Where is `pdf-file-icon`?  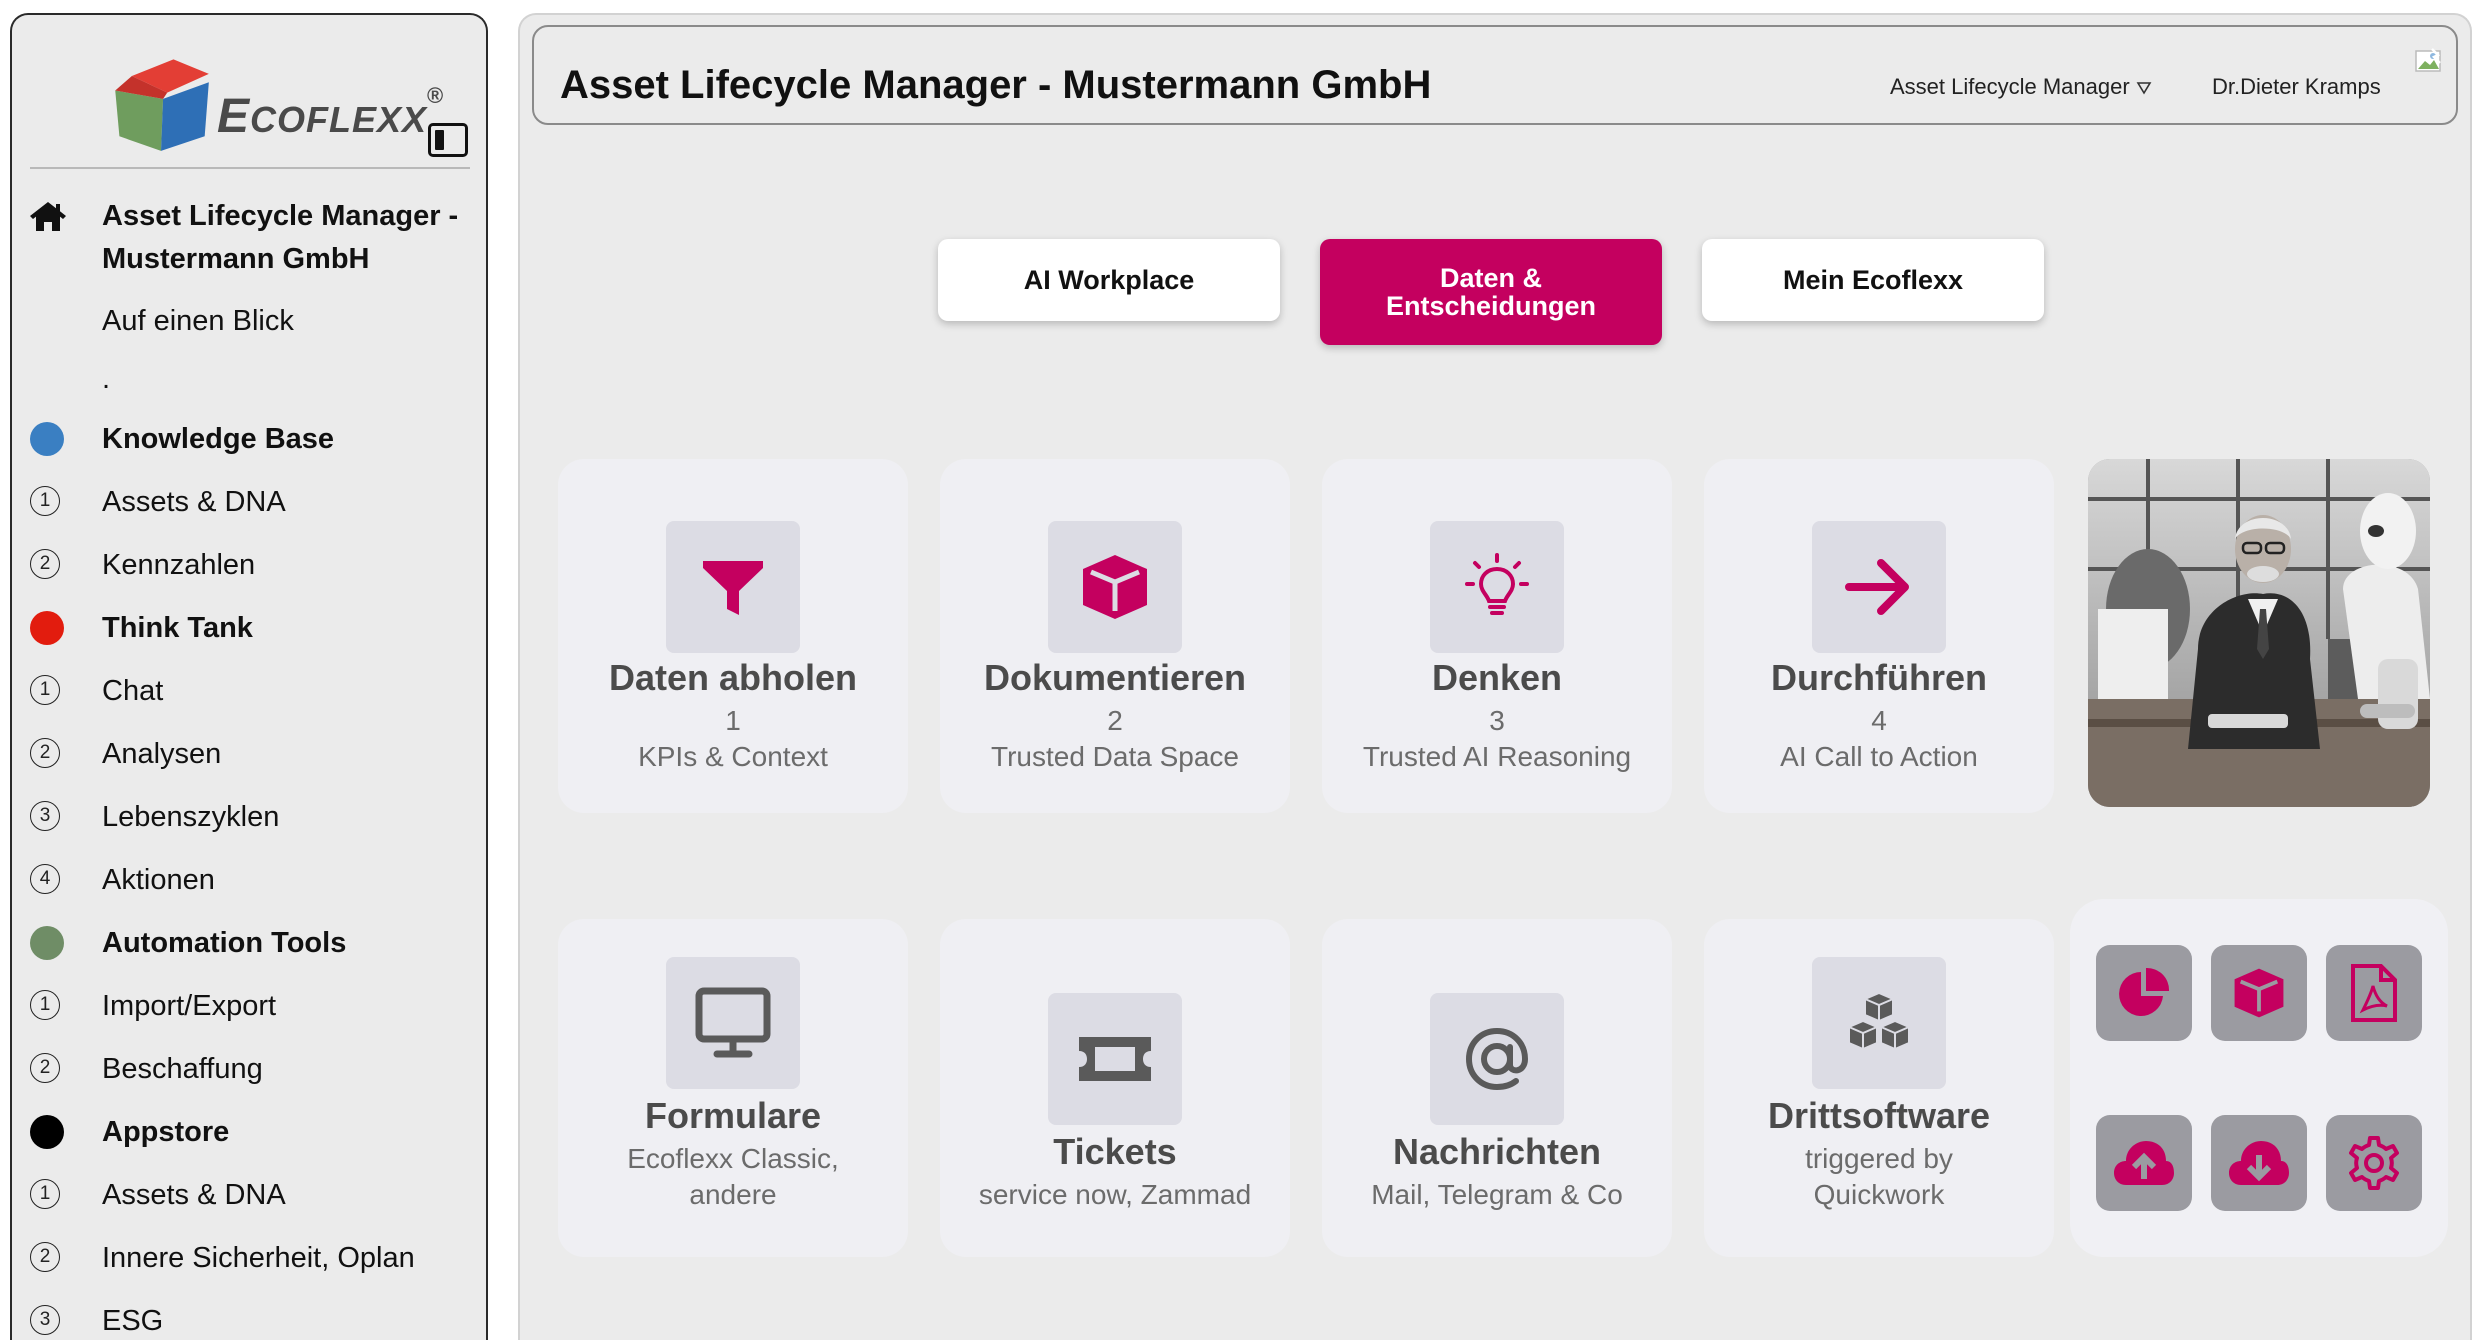 pdf-file-icon is located at coordinates (2374, 993).